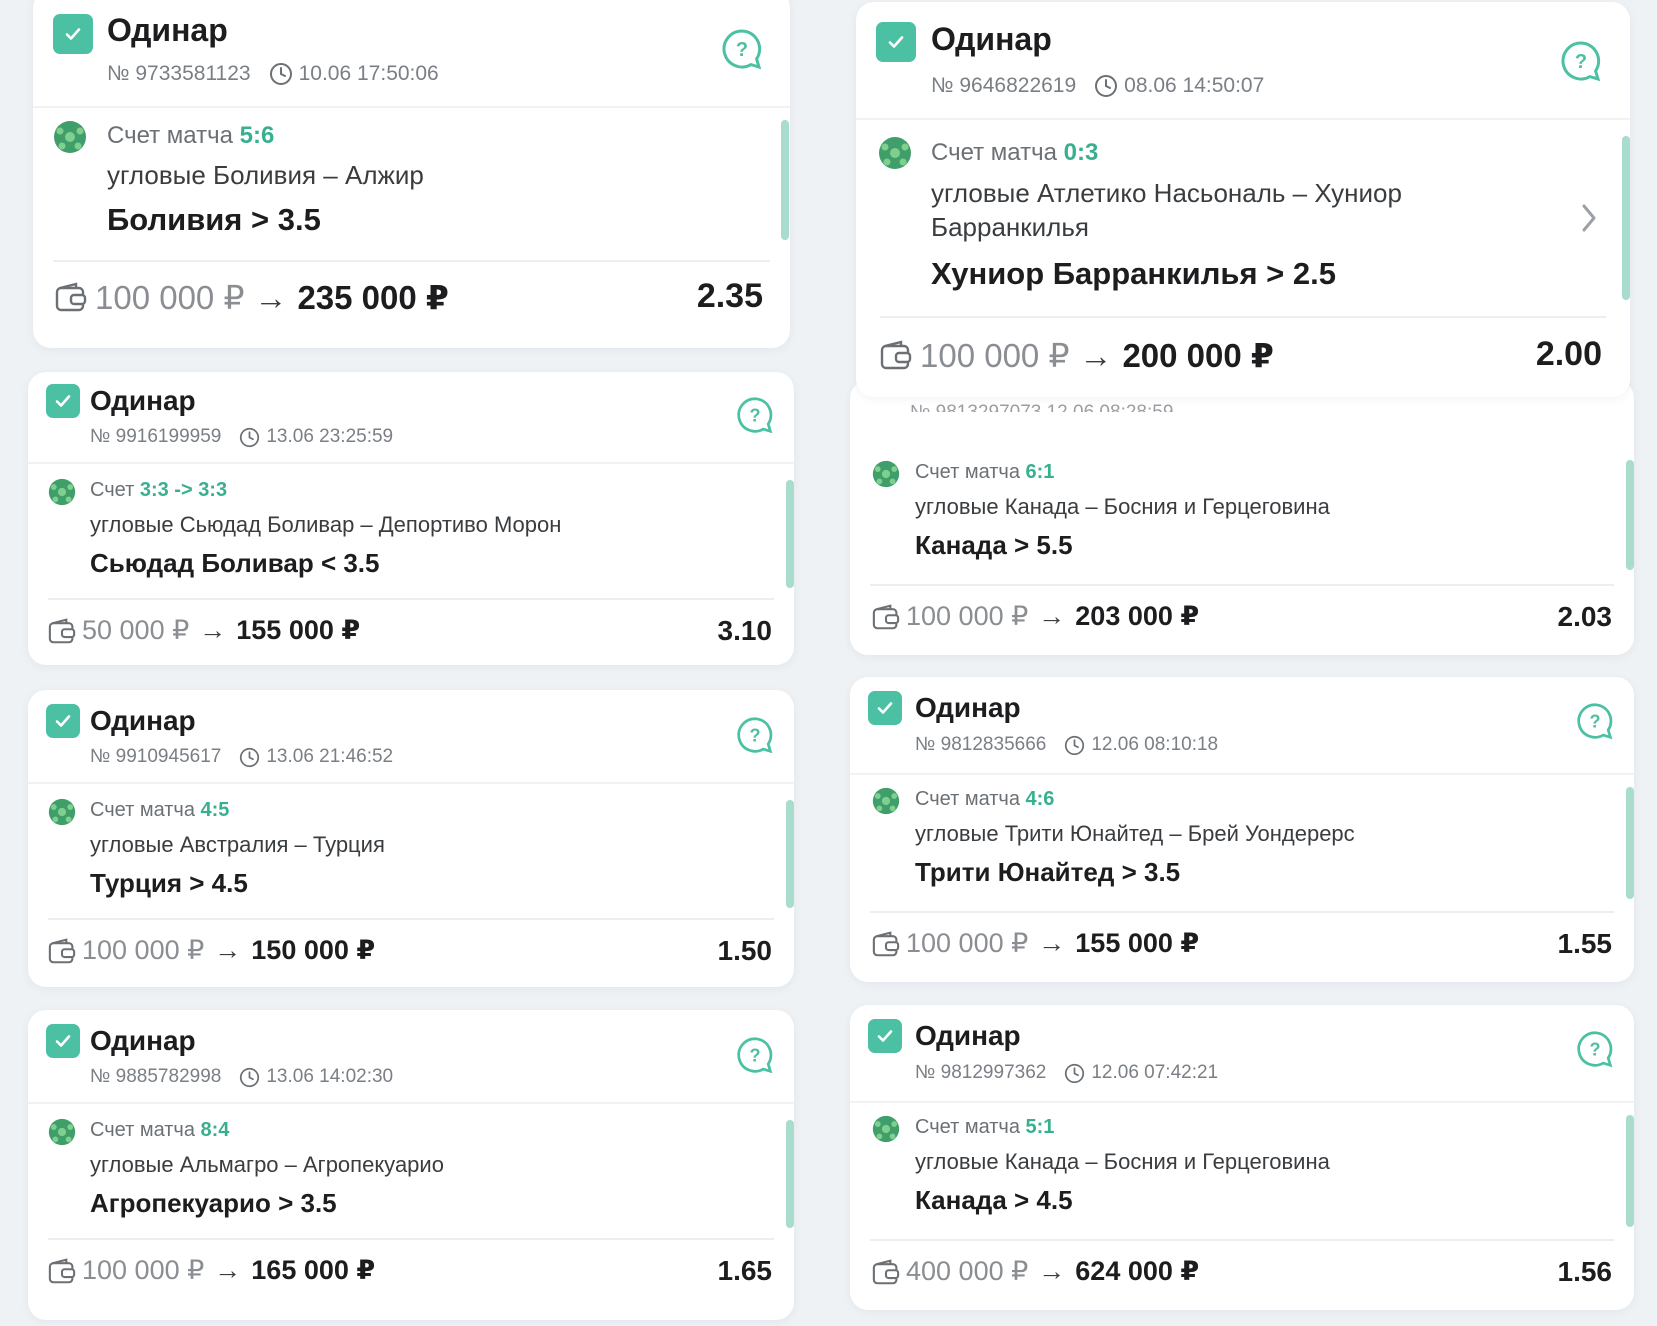 Image resolution: width=1657 pixels, height=1326 pixels. What do you see at coordinates (1166, 193) in the screenshot?
I see `match-name: угловые Атлетико Насьональ – Хуниор` at bounding box center [1166, 193].